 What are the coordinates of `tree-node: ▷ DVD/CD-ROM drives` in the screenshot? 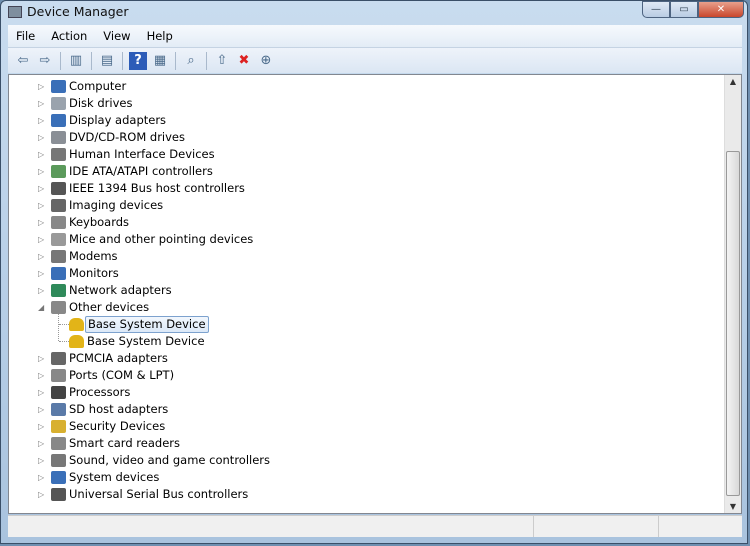 It's located at (359, 137).